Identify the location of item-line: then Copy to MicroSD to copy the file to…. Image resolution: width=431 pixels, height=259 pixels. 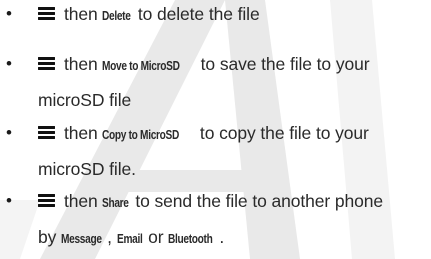
(216, 134).